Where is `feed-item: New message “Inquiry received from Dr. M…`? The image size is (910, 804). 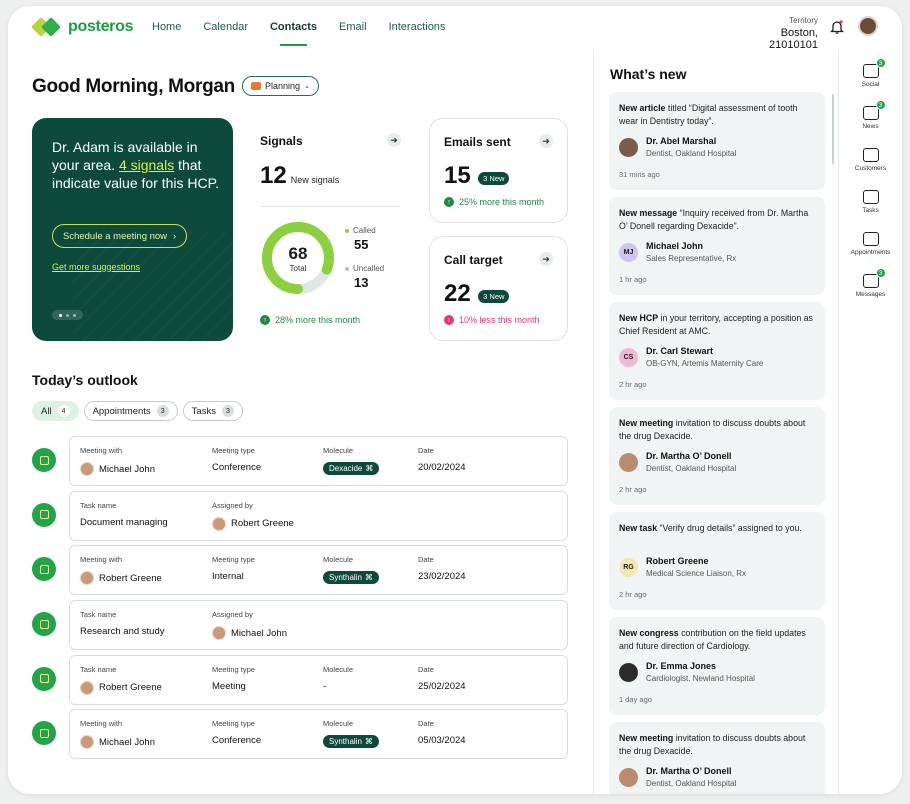
feed-item: New message “Inquiry received from Dr. M… is located at coordinates (717, 246).